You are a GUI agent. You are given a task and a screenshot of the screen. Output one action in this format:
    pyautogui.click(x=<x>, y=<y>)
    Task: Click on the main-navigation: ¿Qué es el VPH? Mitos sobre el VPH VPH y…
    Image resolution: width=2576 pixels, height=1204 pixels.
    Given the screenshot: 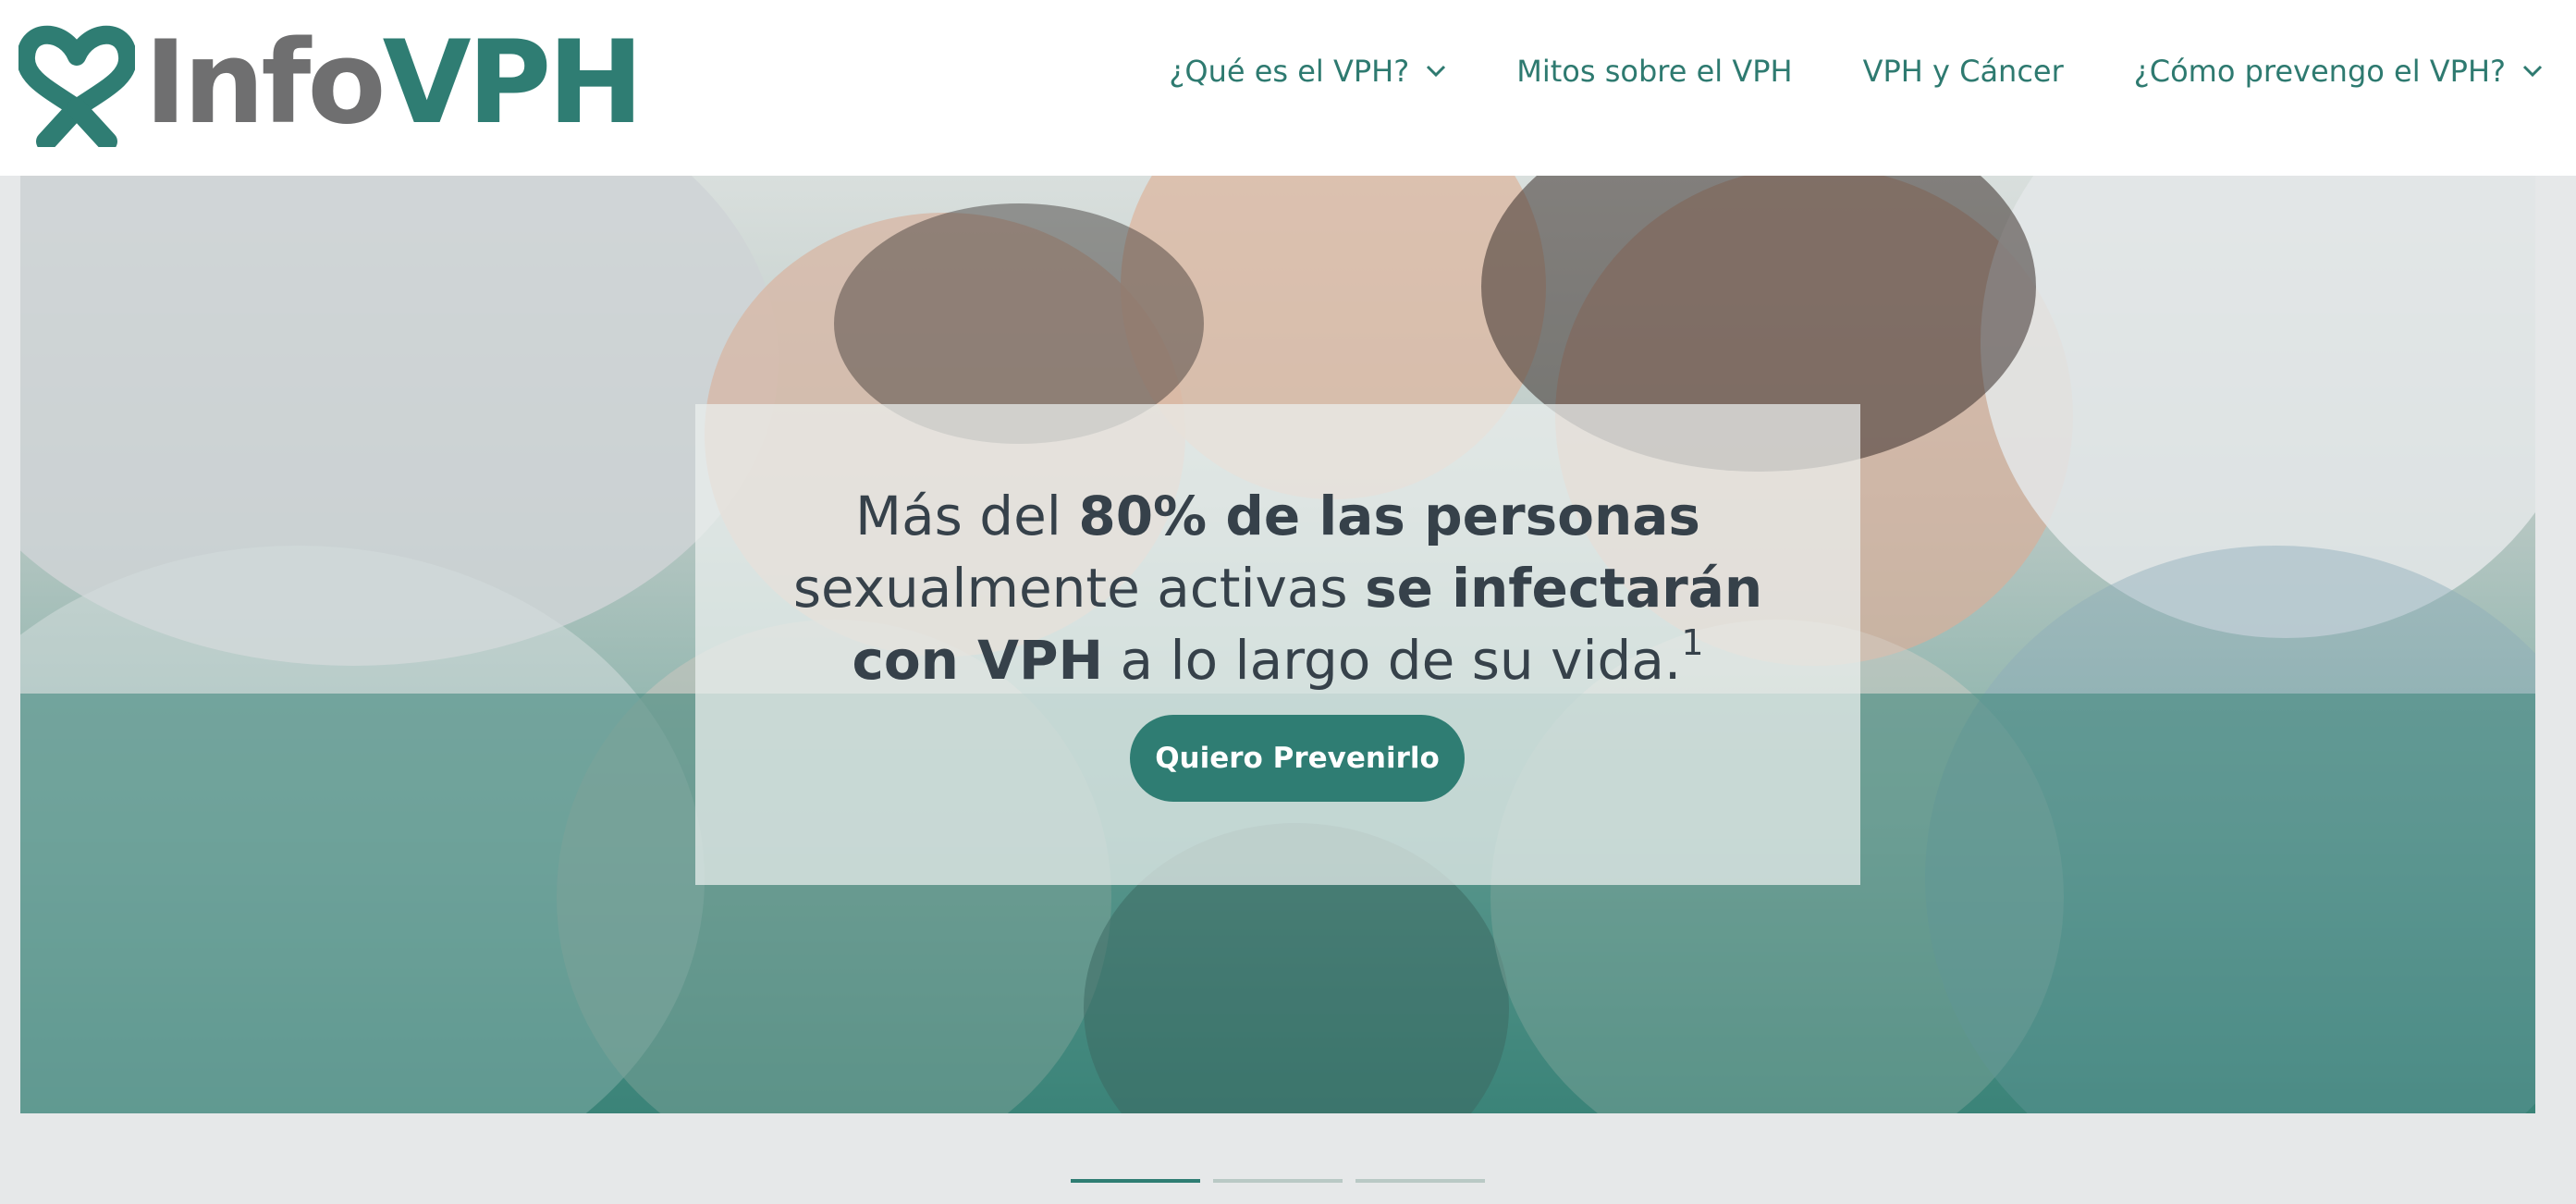 What is the action you would take?
    pyautogui.click(x=1856, y=71)
    